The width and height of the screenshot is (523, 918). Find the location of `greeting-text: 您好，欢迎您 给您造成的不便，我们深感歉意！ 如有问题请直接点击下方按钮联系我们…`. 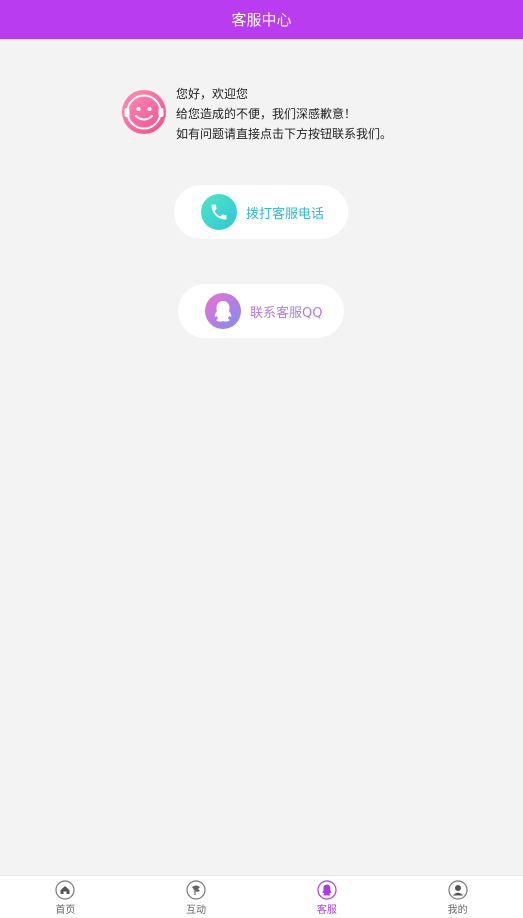

greeting-text: 您好，欢迎您 给您造成的不便，我们深感歉意！ 如有问题请直接点击下方按钮联系我们… is located at coordinates (284, 114).